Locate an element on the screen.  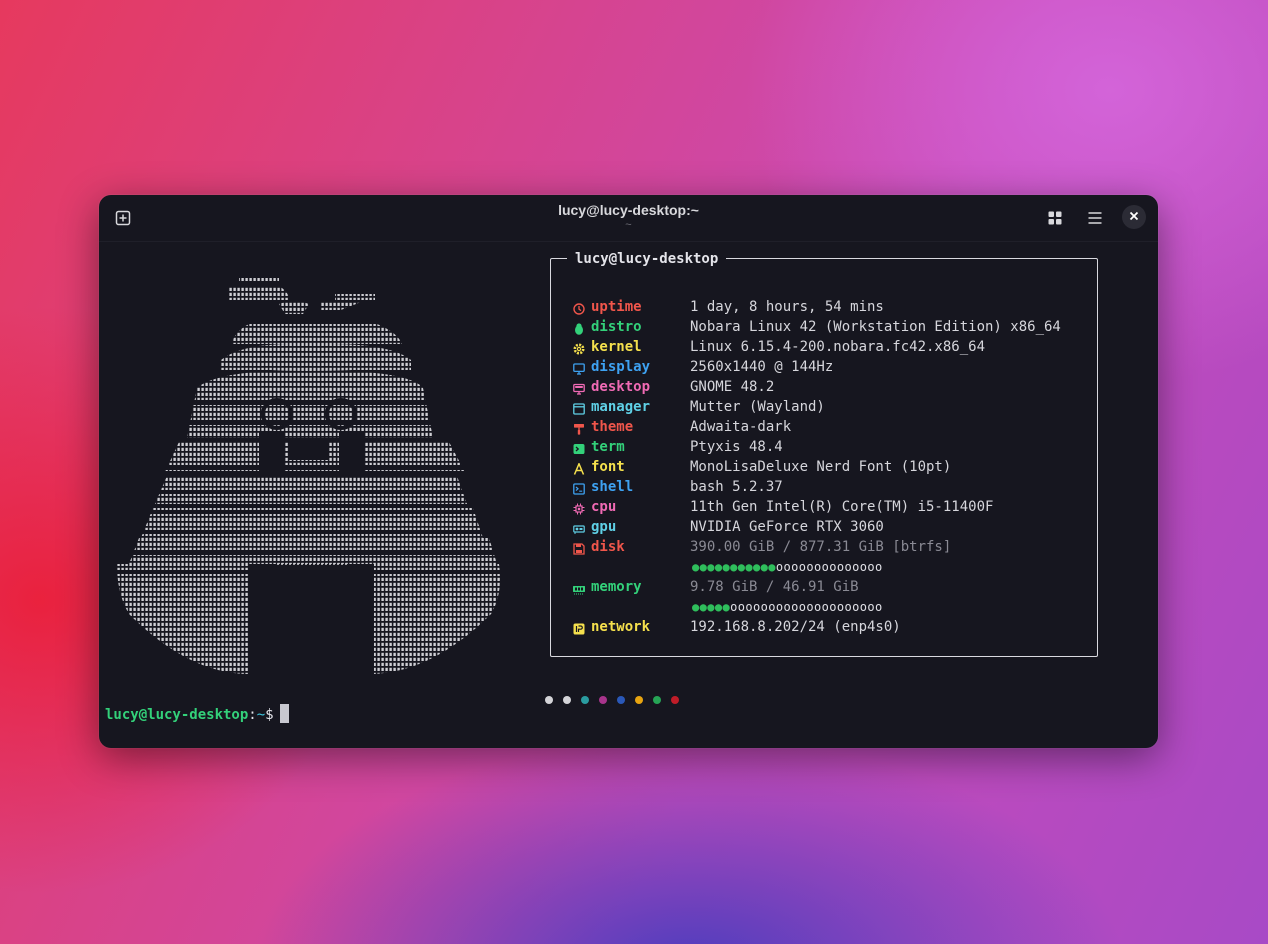
ascii-logo is located at coordinates (309, 477).